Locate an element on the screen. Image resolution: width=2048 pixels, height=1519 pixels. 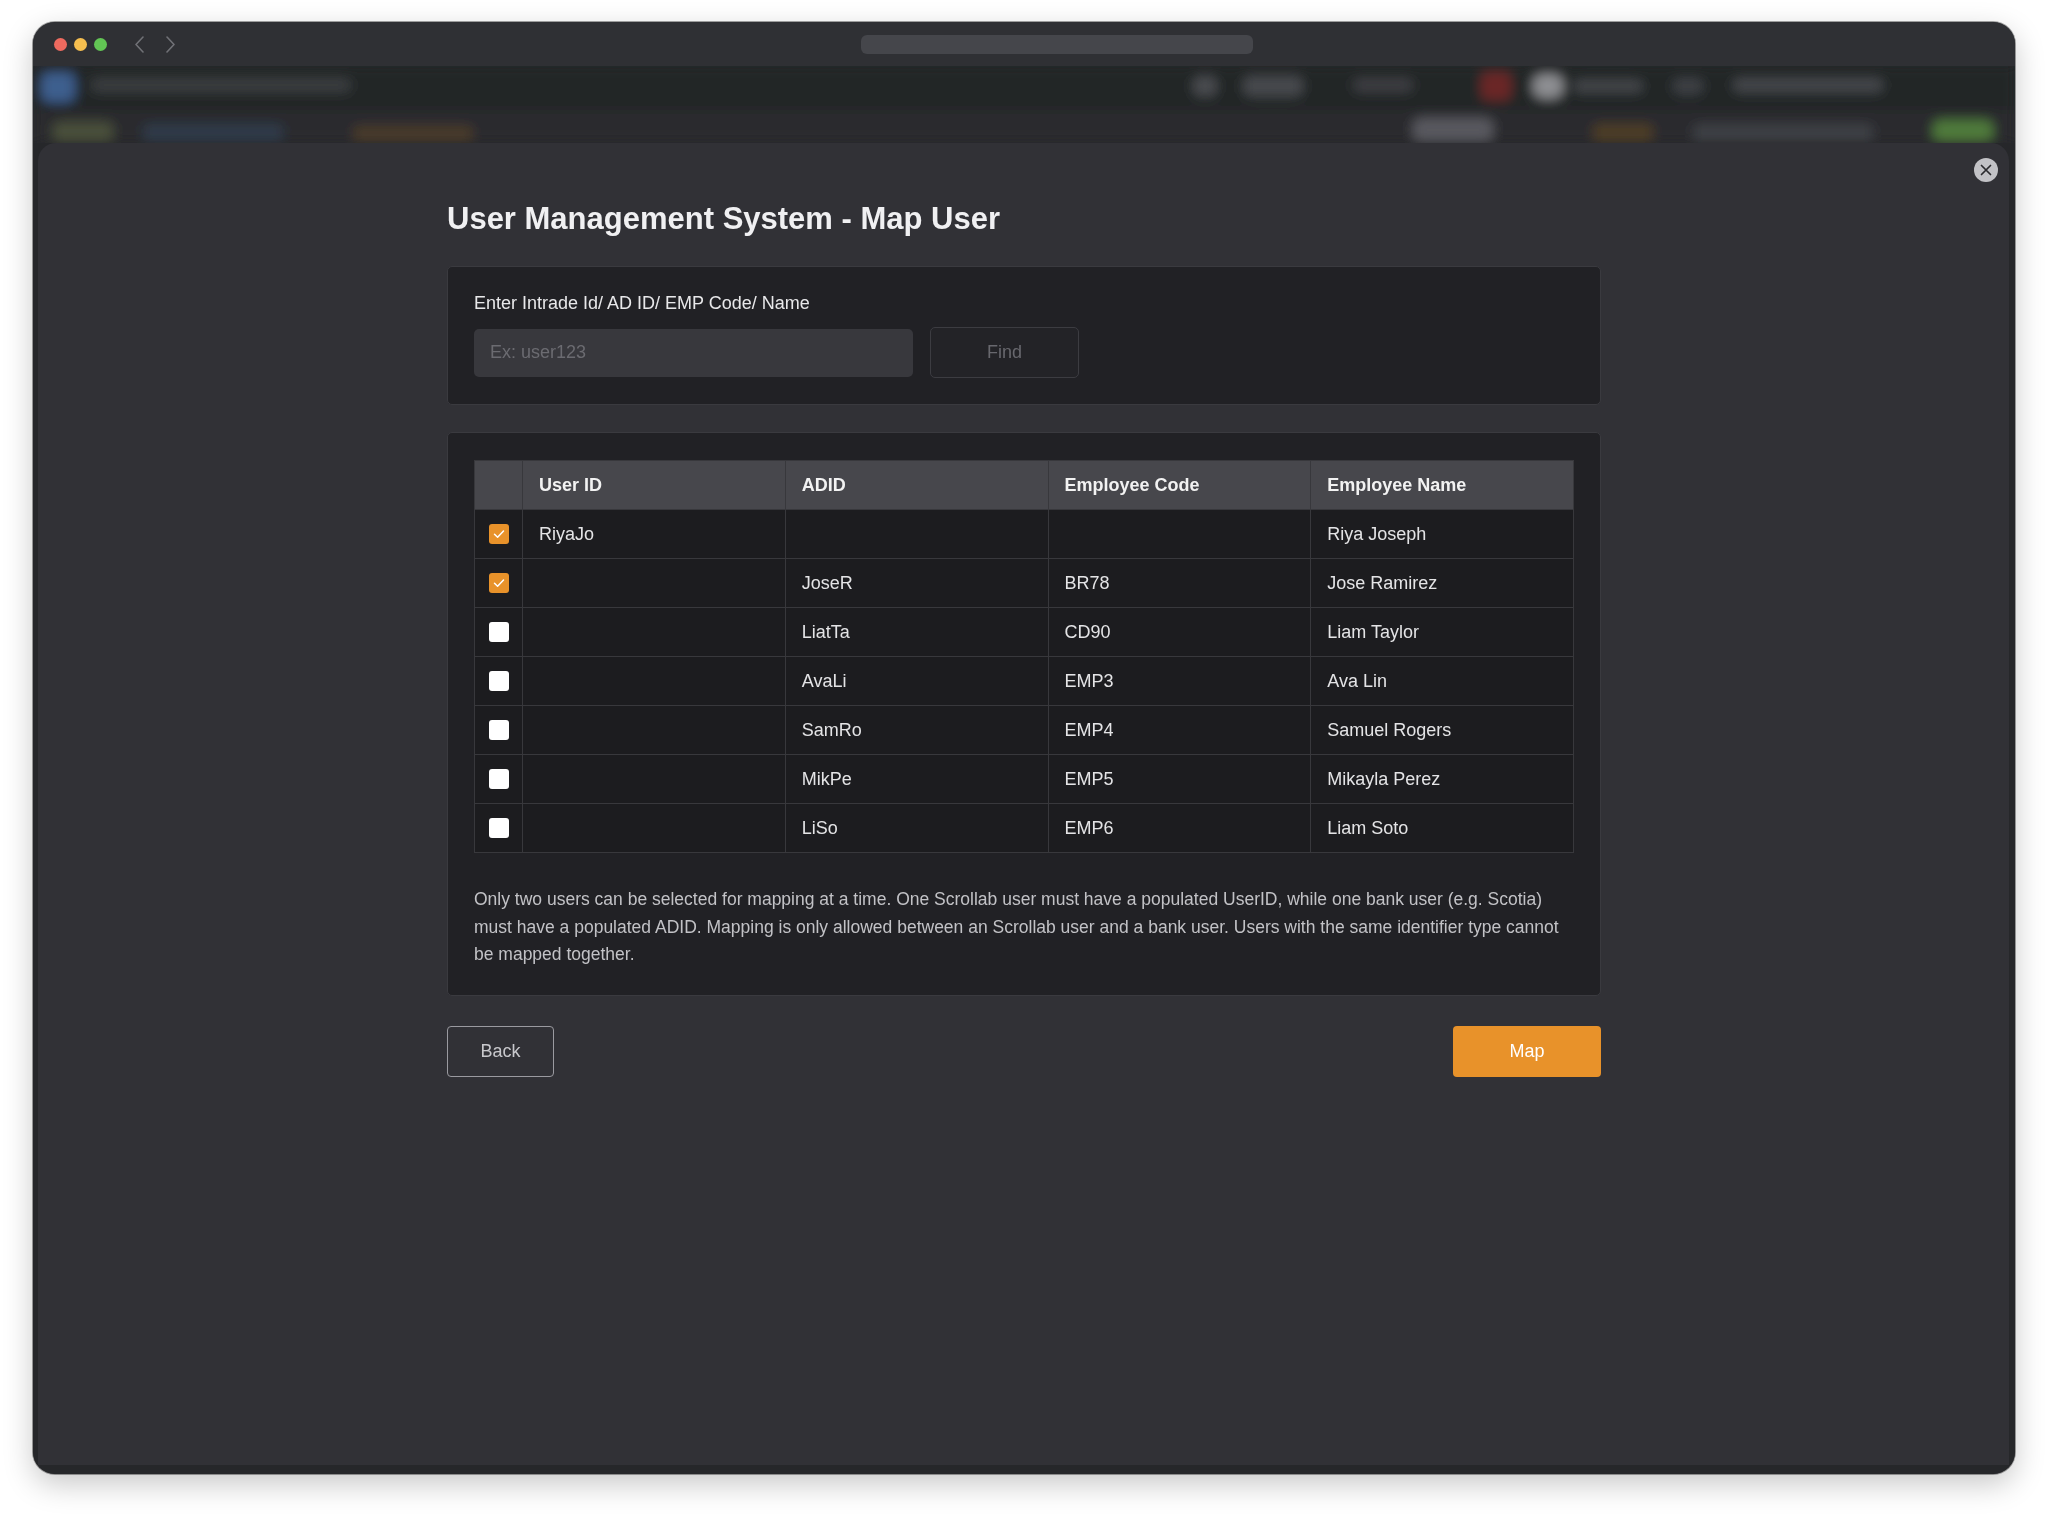
table-cell: Liam Soto is located at coordinates (1442, 828).